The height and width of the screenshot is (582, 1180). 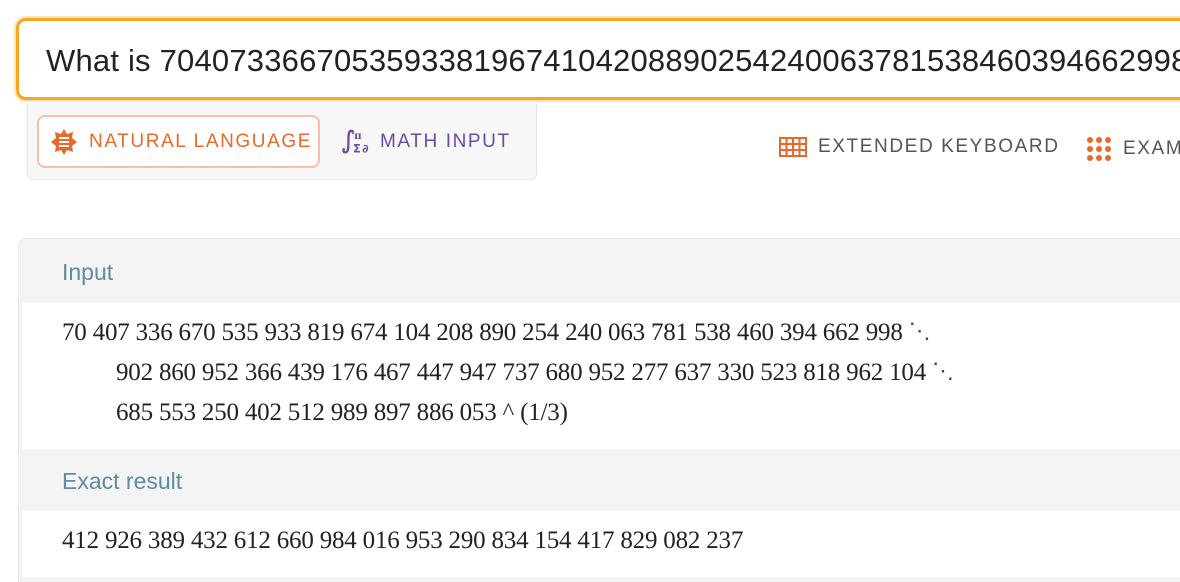 I want to click on exact-result-pod-title: Exact result, so click(x=122, y=481).